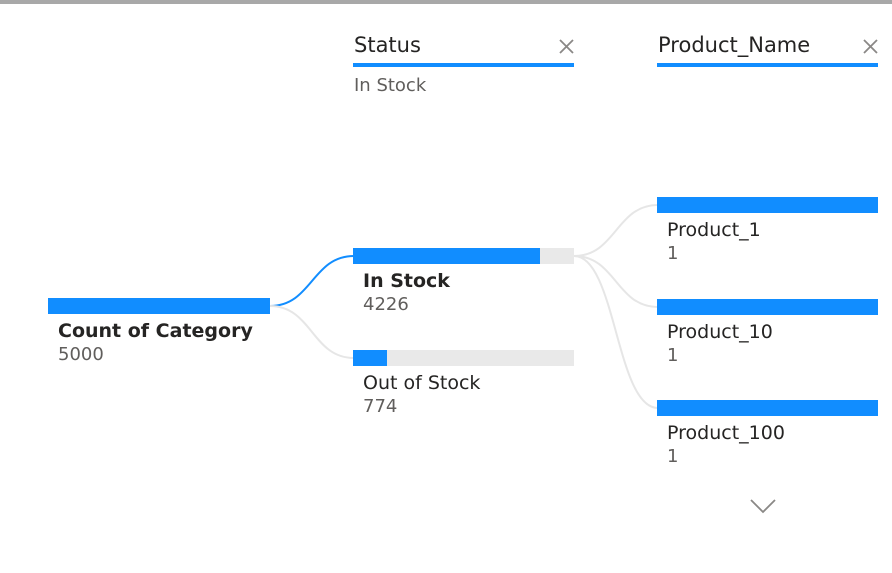  Describe the element at coordinates (159, 306) in the screenshot. I see `root-bar` at that location.